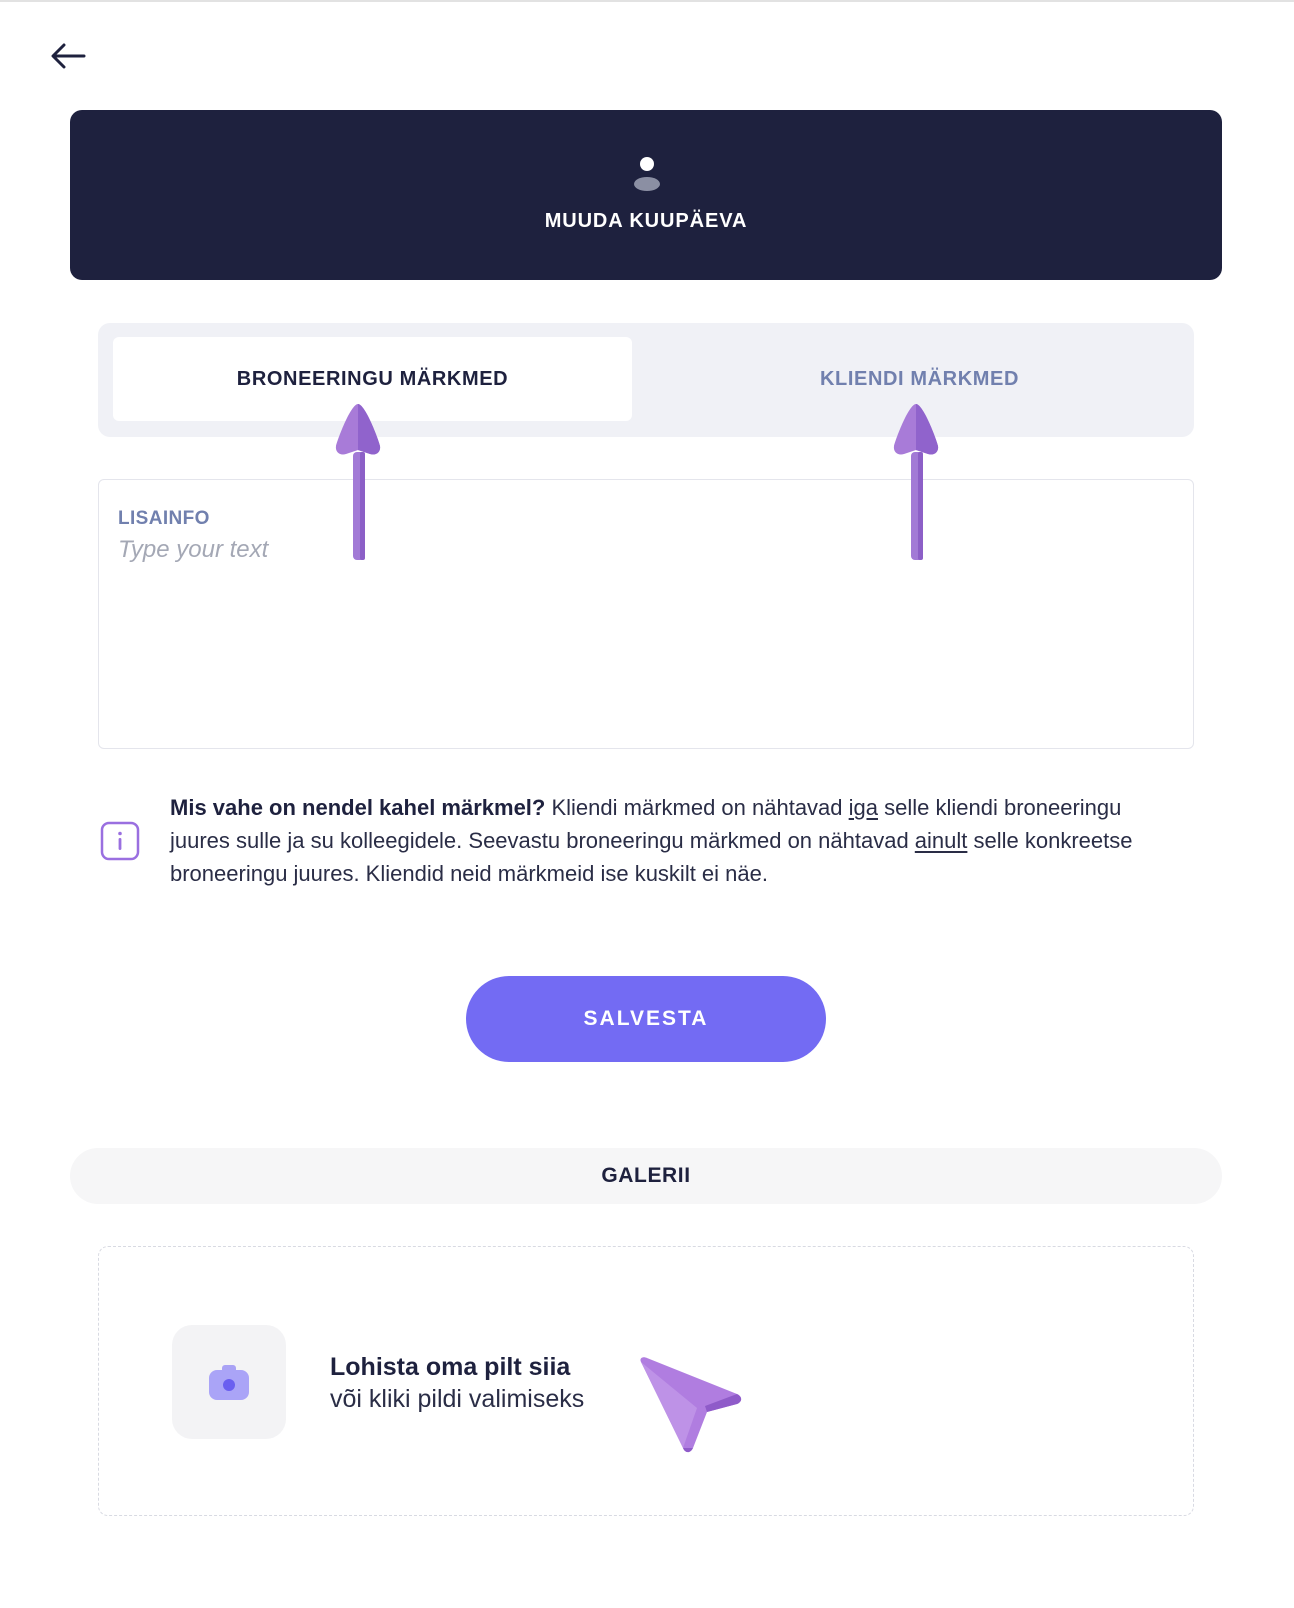  I want to click on camera-icon, so click(229, 1382).